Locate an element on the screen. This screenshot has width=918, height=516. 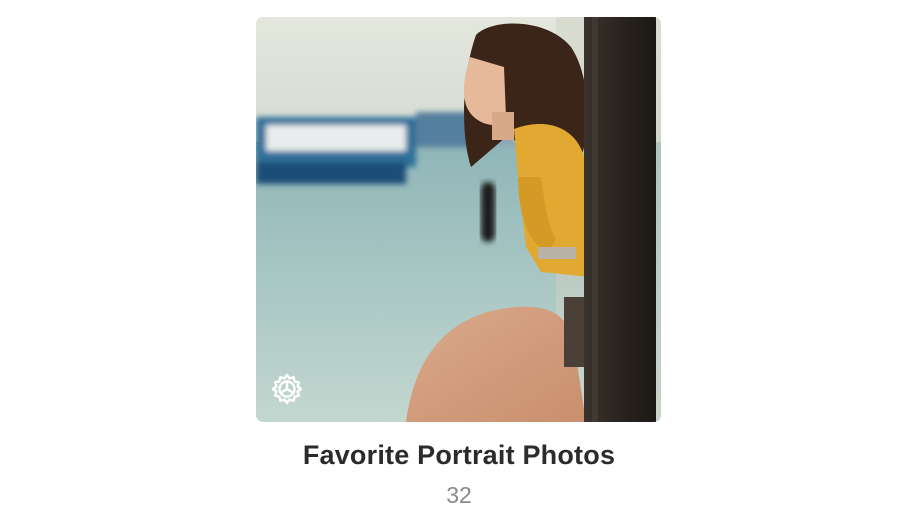
album-title: Favorite Portrait Photos is located at coordinates (459, 455).